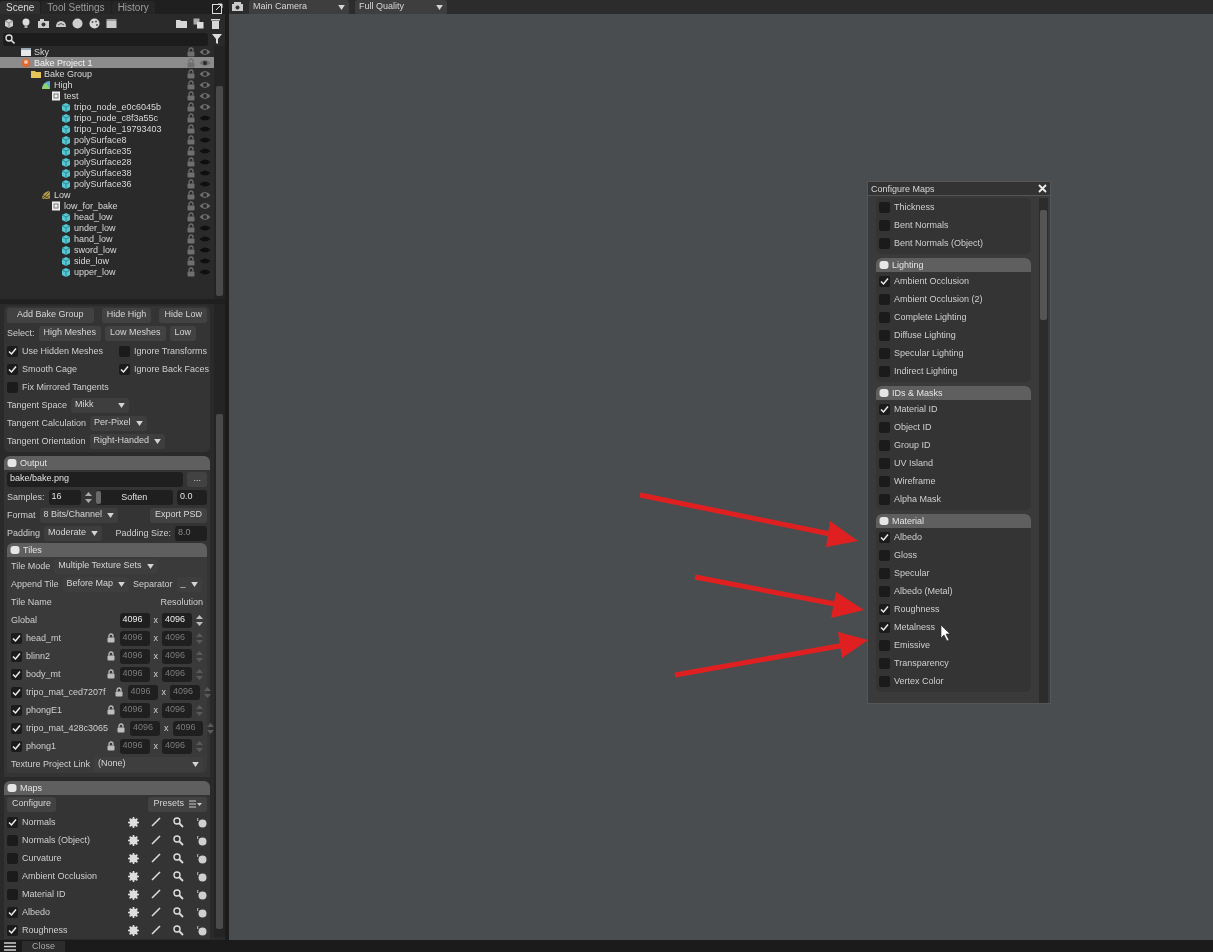 Image resolution: width=1213 pixels, height=952 pixels. I want to click on file-path-field: bake/bake.png, so click(95, 479).